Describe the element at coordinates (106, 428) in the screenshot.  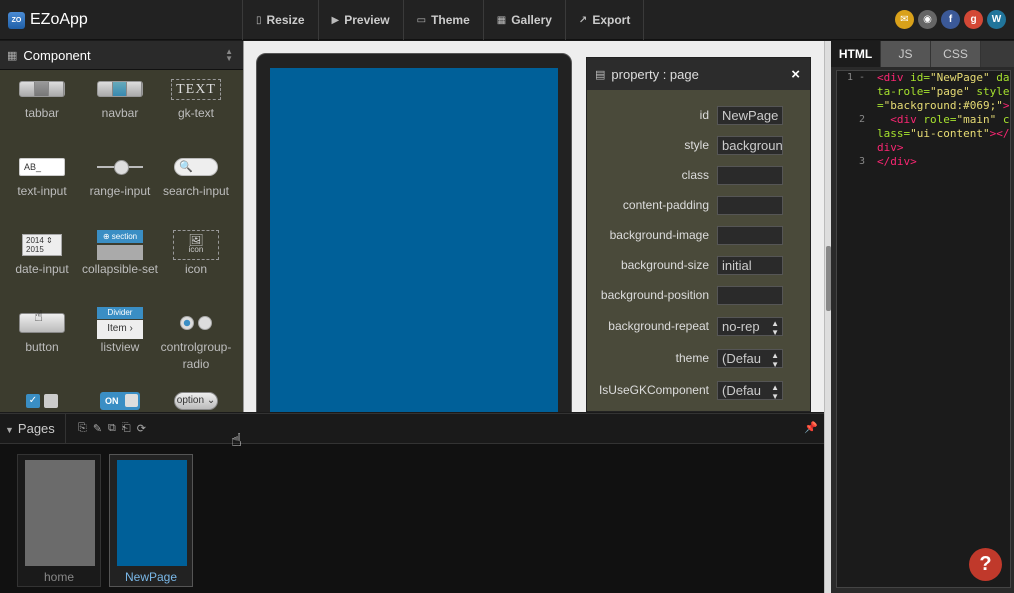
I see `pages-tools: ⎘ ✎ ⧉ ⎗ ⟳` at that location.